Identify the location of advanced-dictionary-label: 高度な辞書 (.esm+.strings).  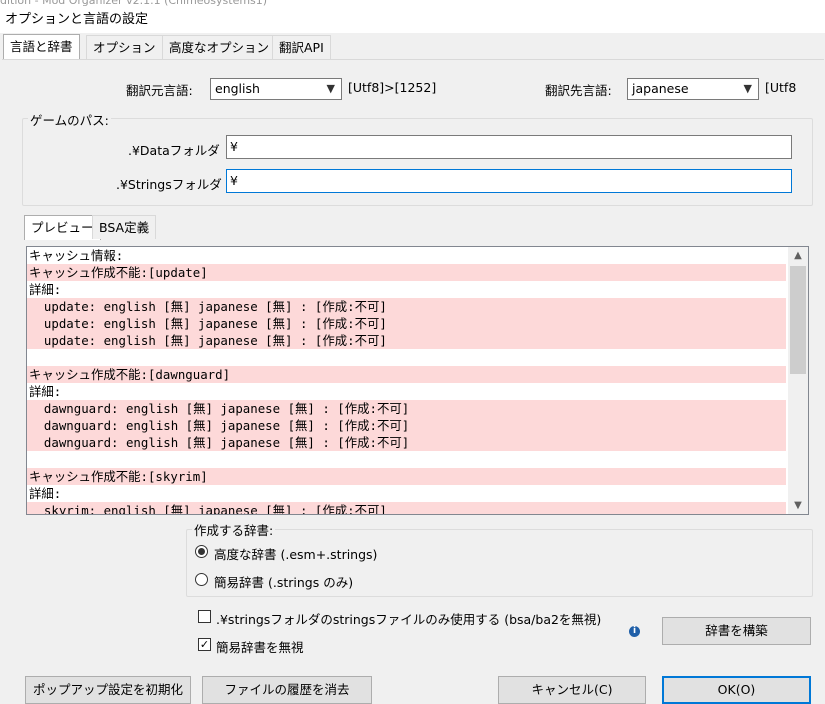
(296, 554).